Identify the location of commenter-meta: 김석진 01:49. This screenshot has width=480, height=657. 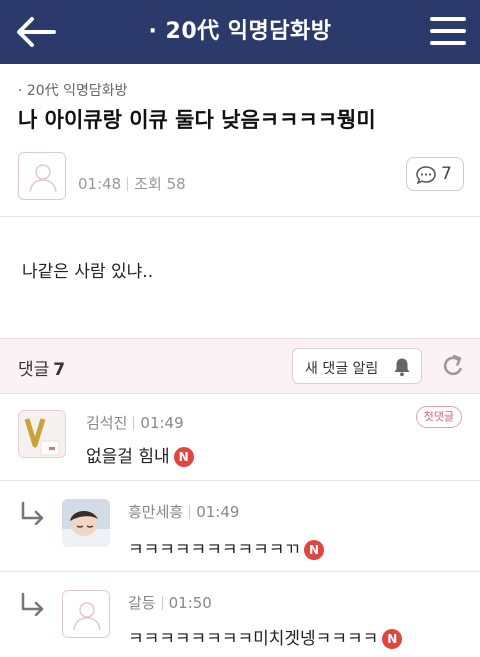
(135, 422).